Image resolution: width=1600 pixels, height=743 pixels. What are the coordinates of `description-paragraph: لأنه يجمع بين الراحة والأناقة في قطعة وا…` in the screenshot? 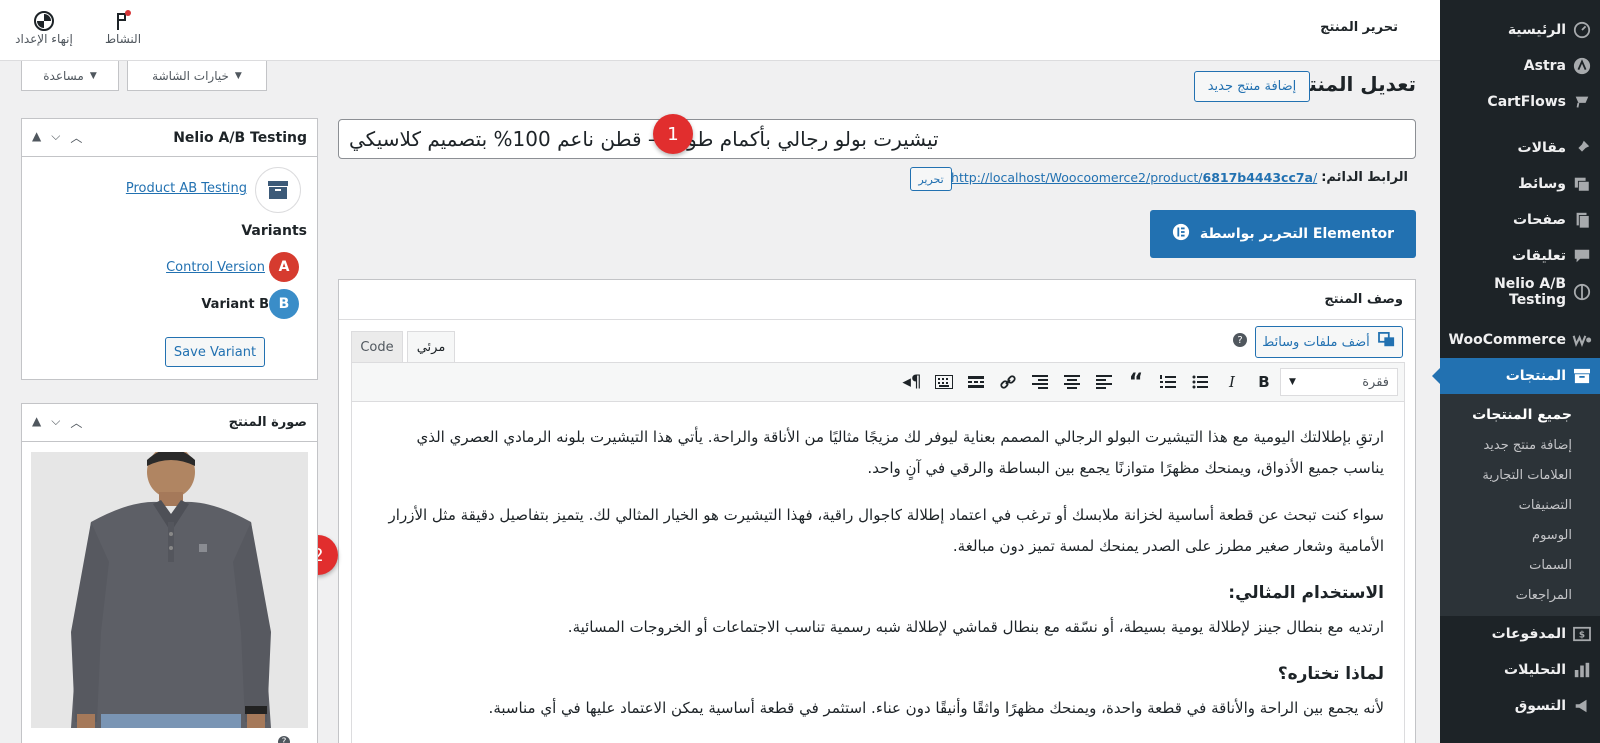 It's located at (936, 708).